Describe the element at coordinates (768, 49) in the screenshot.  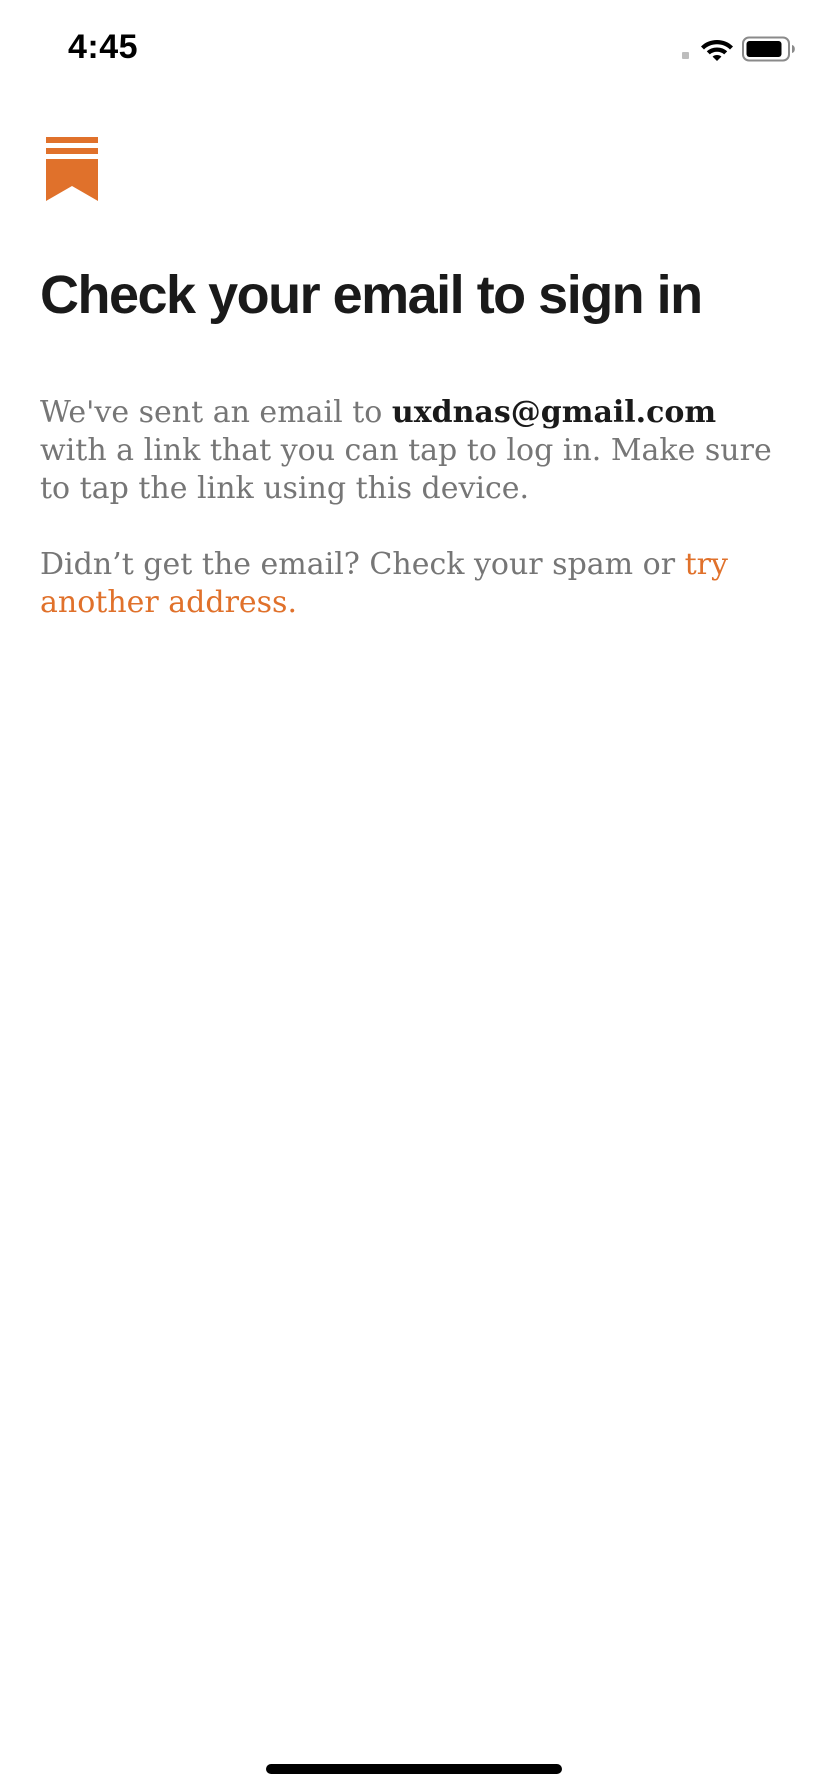
I see `battery-icon` at that location.